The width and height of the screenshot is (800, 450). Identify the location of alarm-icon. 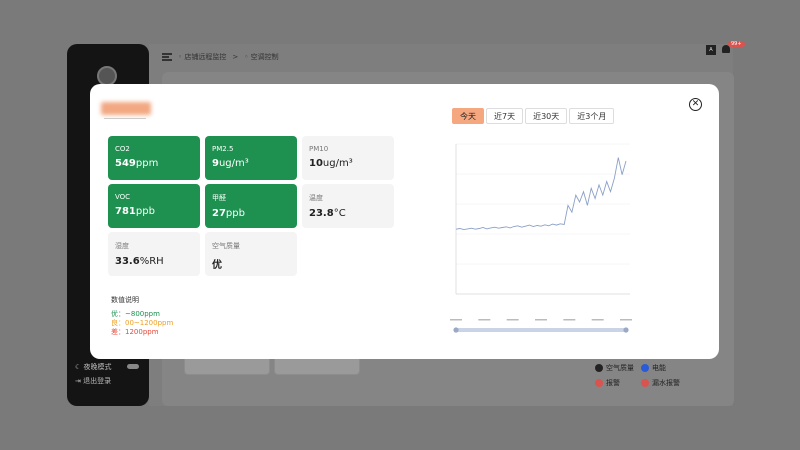
(599, 383).